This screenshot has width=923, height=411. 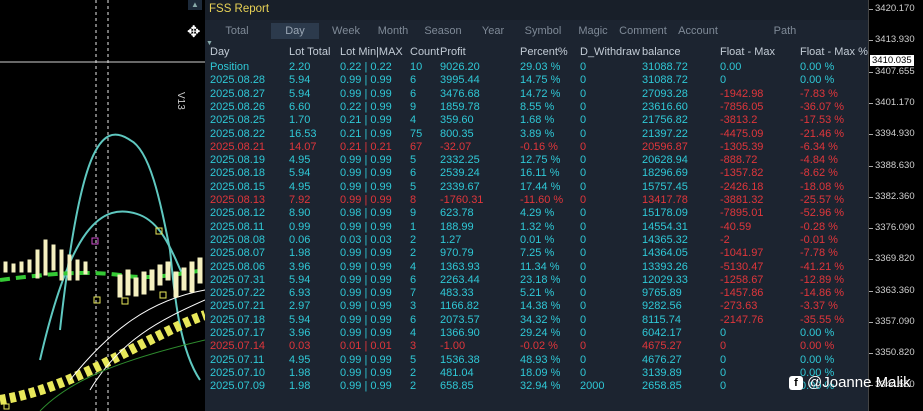 What do you see at coordinates (540, 333) in the screenshot?
I see `cell-percent: 29.24 %` at bounding box center [540, 333].